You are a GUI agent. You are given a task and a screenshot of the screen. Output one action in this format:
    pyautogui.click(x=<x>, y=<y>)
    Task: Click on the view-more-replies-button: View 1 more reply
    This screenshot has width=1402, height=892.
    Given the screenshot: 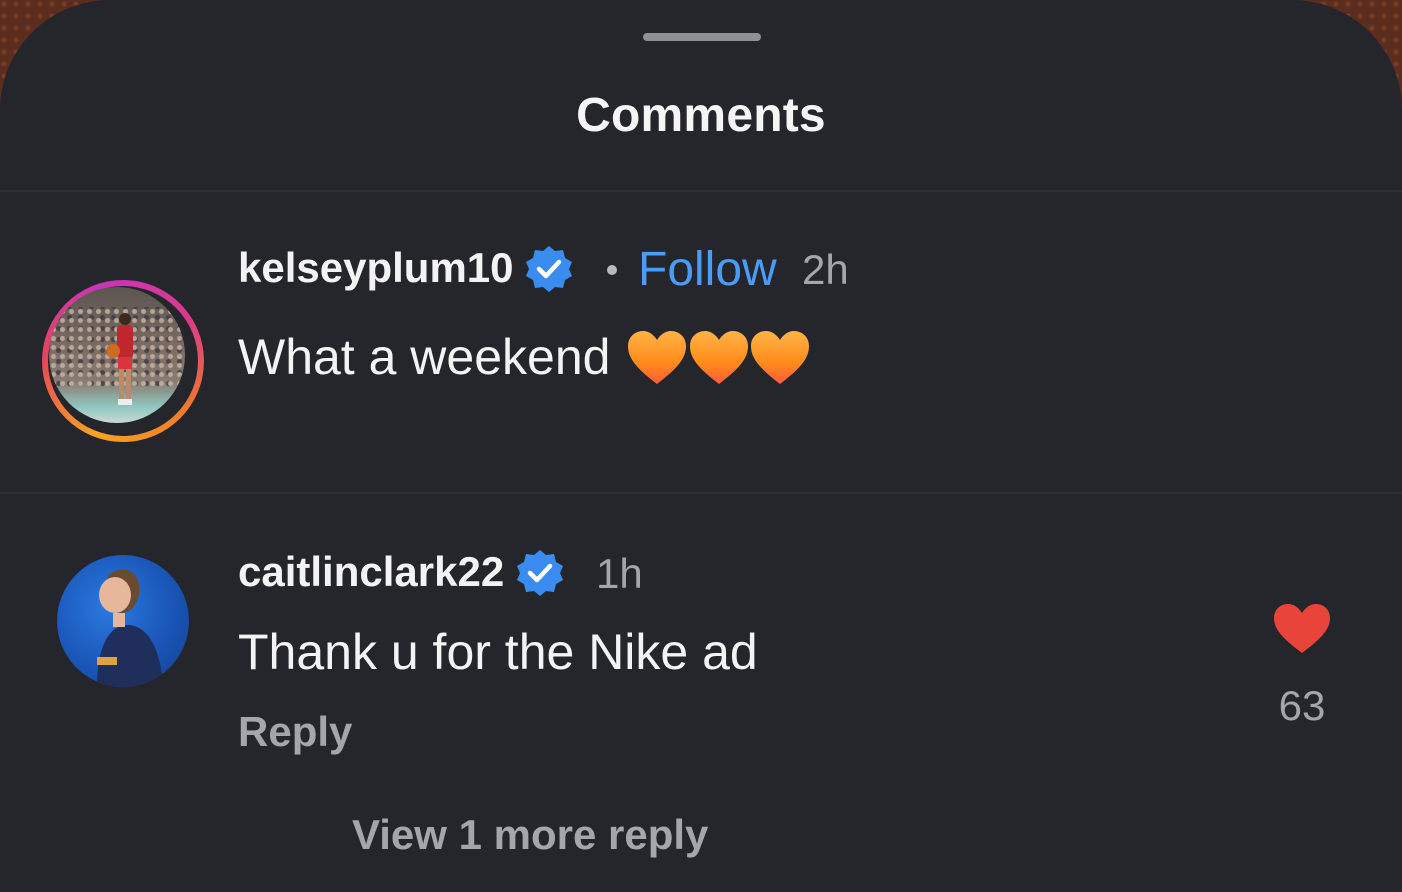 What is the action you would take?
    pyautogui.click(x=530, y=835)
    